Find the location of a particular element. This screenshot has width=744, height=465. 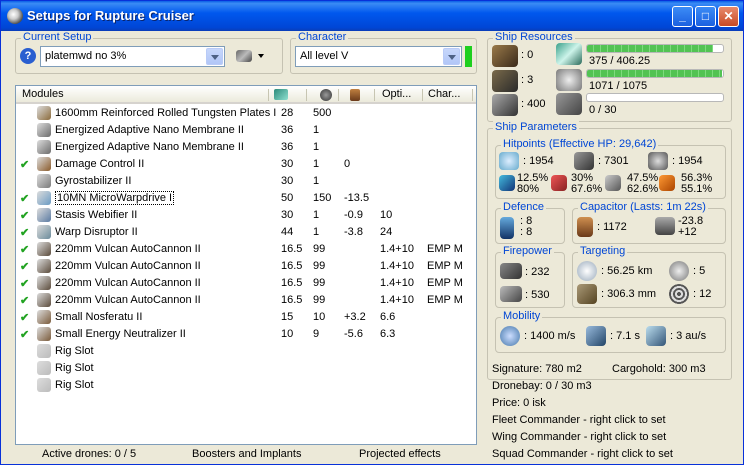

module-name: 220mm Vulcan AutoCannon II is located at coordinates (128, 300).